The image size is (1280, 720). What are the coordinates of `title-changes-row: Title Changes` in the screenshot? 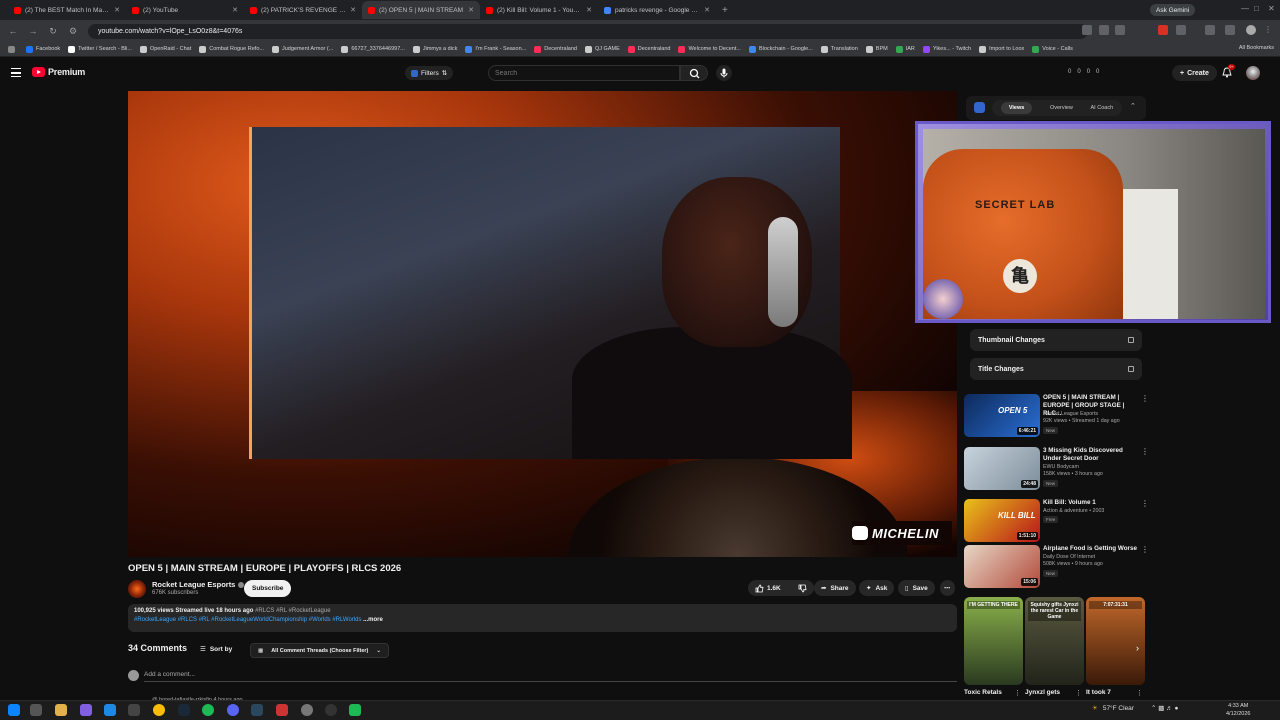 It's located at (1056, 369).